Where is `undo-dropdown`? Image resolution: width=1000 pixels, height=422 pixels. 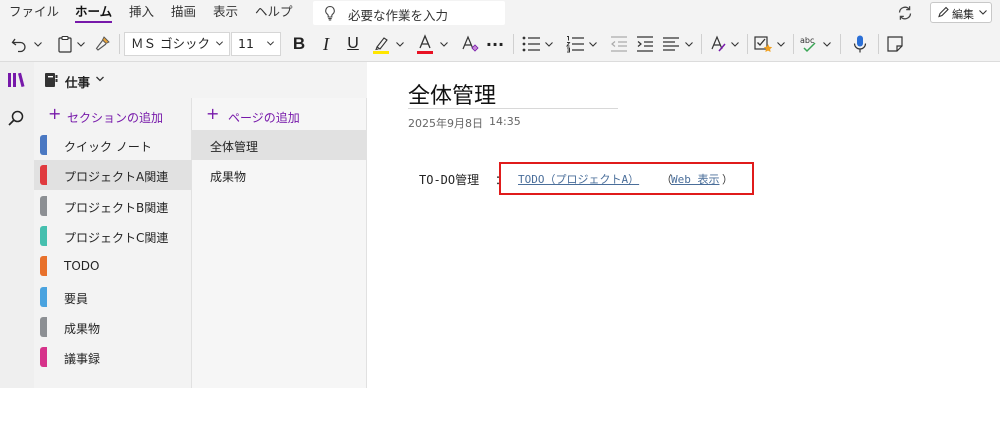
undo-dropdown is located at coordinates (38, 44).